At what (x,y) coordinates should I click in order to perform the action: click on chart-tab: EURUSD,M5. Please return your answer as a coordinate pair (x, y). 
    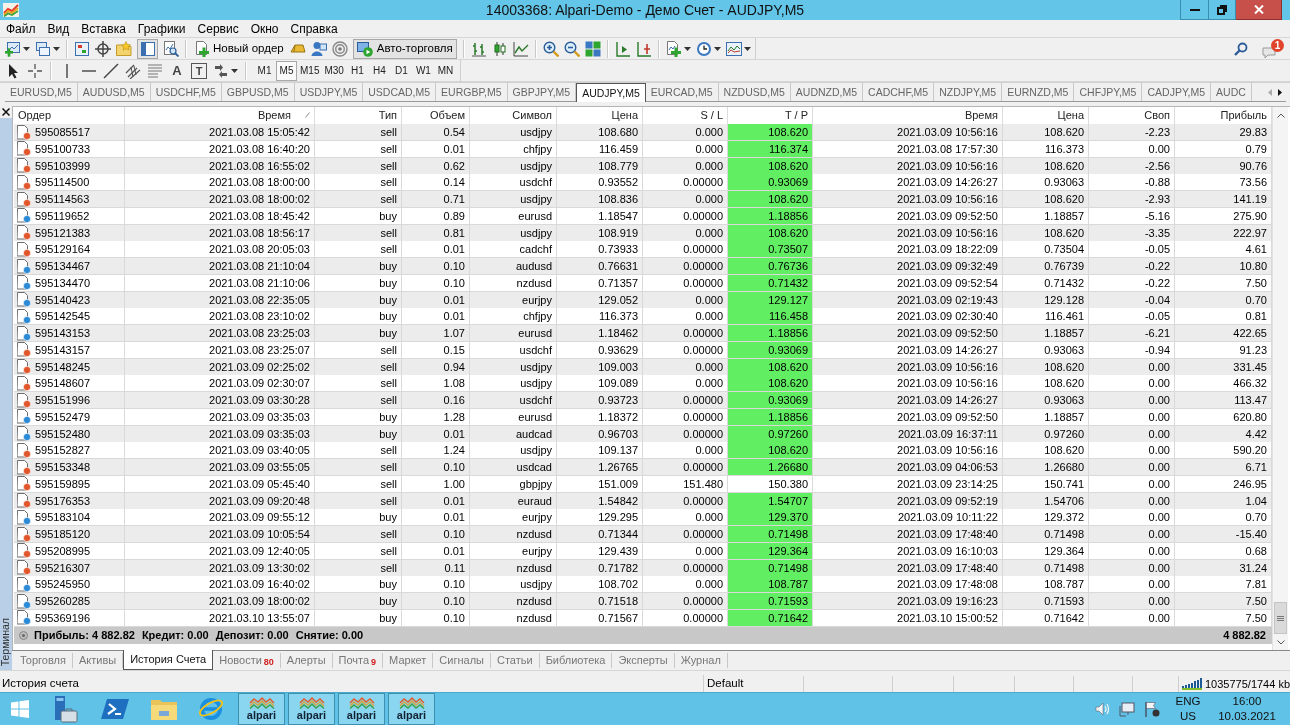
    Looking at the image, I should click on (41, 92).